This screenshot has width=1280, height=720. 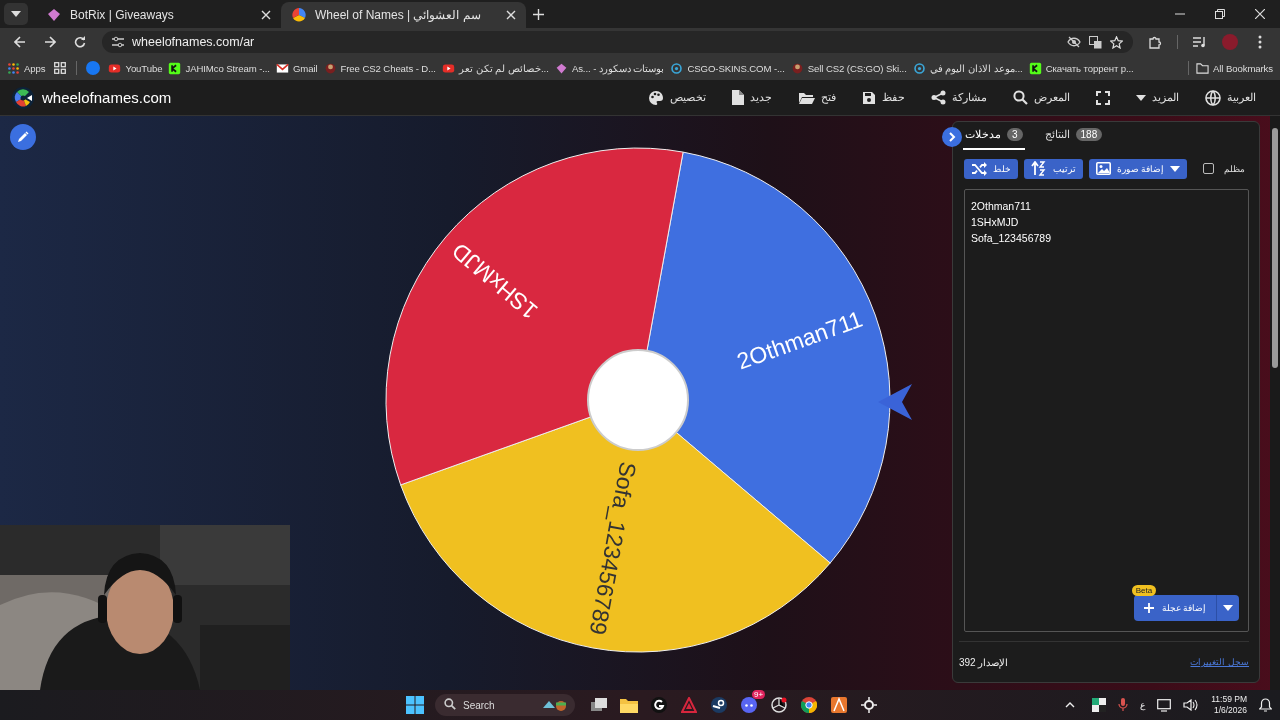 What do you see at coordinates (1103, 168) in the screenshot?
I see `image-icon` at bounding box center [1103, 168].